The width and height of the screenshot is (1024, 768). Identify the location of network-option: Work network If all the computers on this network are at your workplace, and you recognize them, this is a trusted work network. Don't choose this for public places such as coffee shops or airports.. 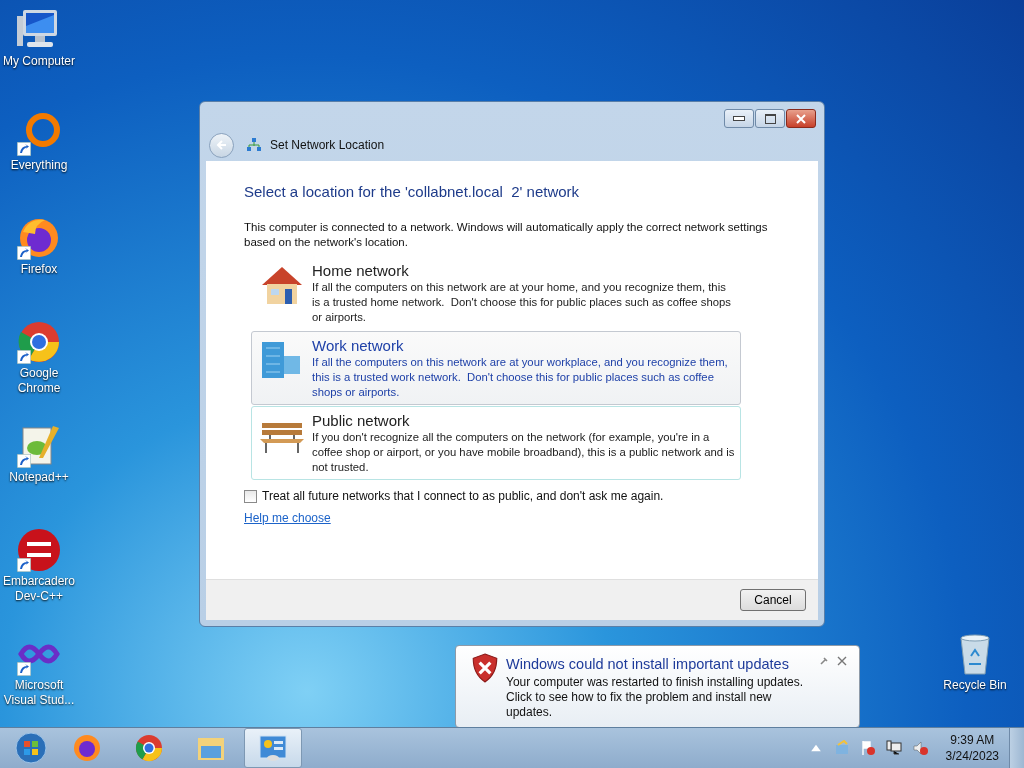
(496, 368).